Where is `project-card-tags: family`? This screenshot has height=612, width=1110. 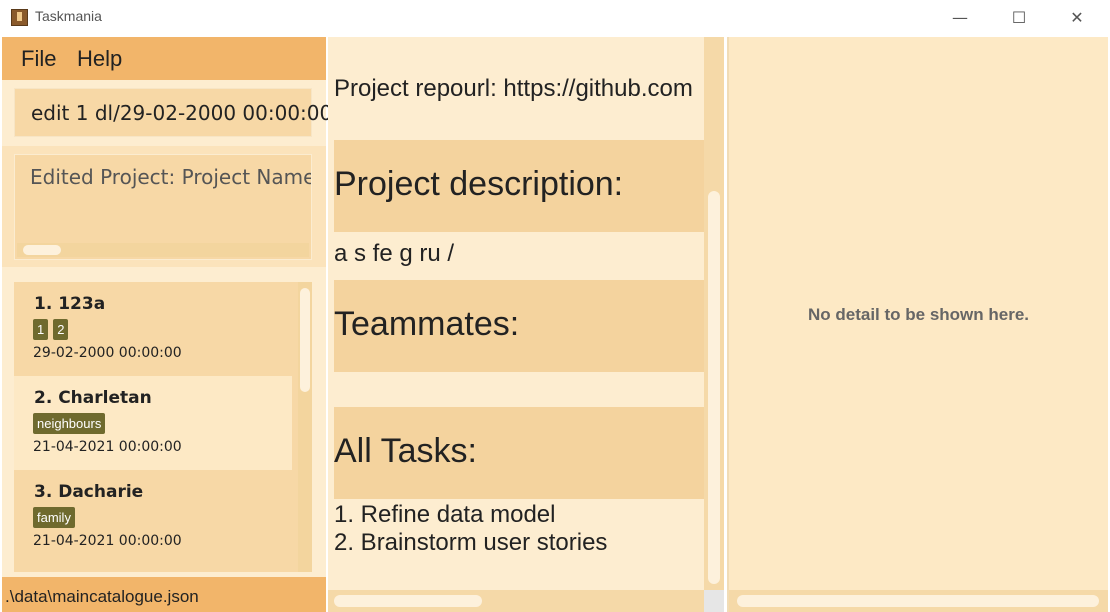 project-card-tags: family is located at coordinates (54, 517).